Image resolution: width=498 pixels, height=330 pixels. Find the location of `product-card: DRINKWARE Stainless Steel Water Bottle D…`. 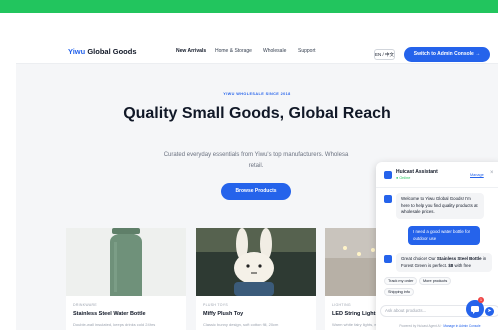

product-card: DRINKWARE Stainless Steel Water Bottle D… is located at coordinates (126, 279).